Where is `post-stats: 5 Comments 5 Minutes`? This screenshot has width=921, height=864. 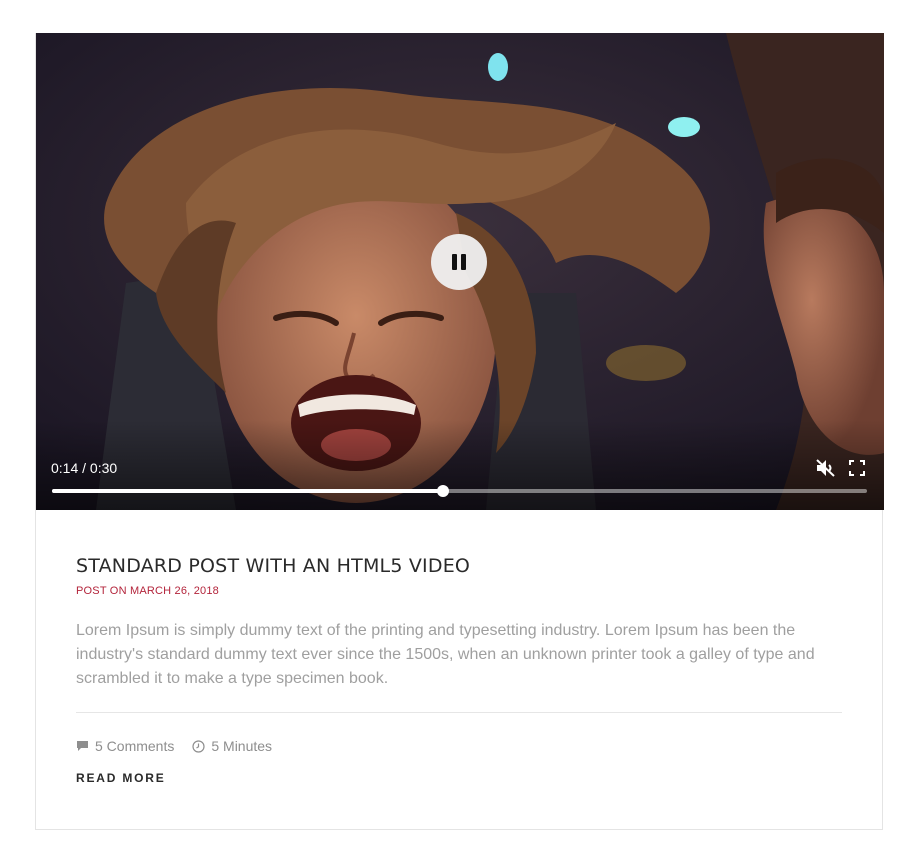
post-stats: 5 Comments 5 Minutes is located at coordinates (459, 746).